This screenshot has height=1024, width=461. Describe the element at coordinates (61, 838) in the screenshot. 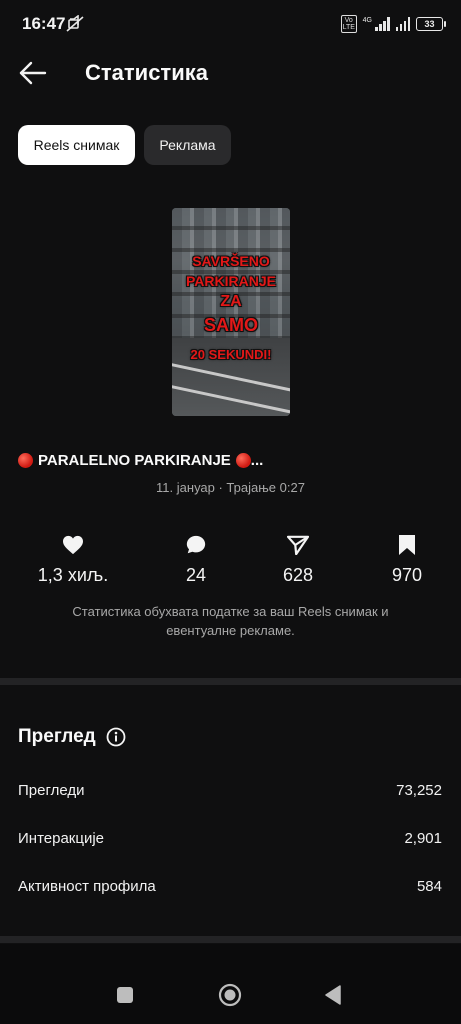

I see `row-label: Интеракције` at that location.